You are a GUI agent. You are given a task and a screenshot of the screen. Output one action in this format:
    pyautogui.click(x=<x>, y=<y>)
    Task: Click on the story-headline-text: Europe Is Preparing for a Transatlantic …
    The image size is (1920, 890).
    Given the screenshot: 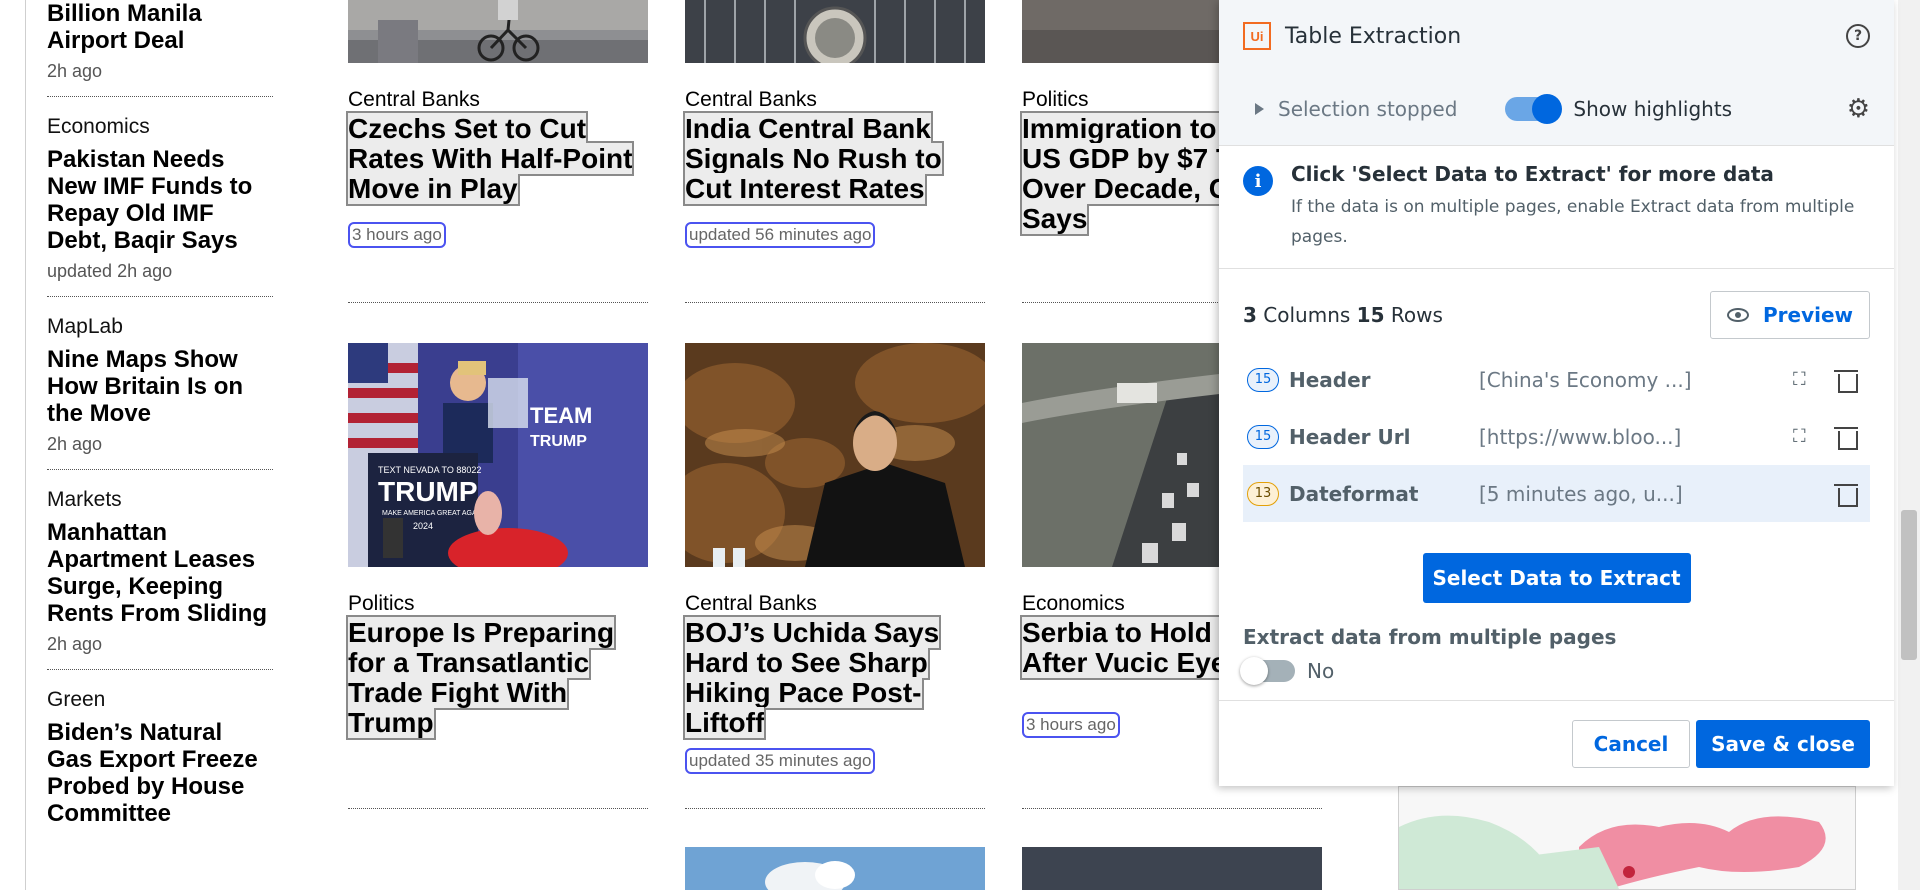 What is the action you would take?
    pyautogui.click(x=481, y=677)
    